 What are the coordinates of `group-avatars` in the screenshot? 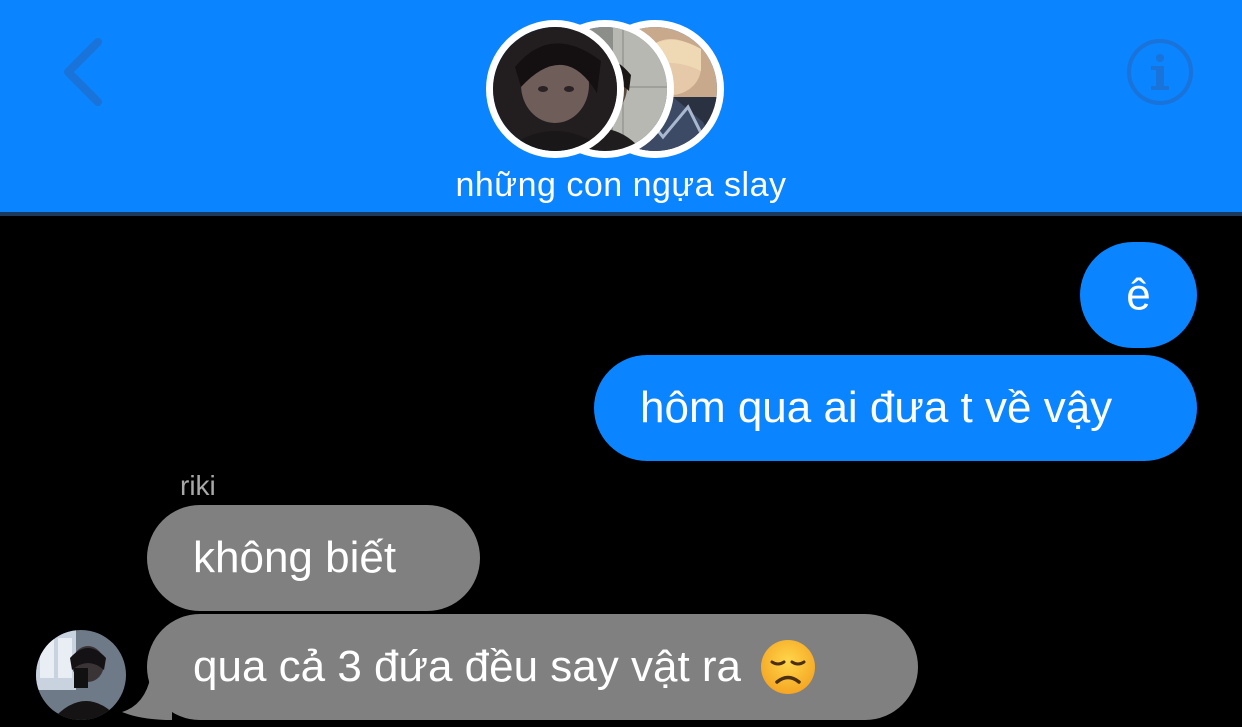 It's located at (611, 89).